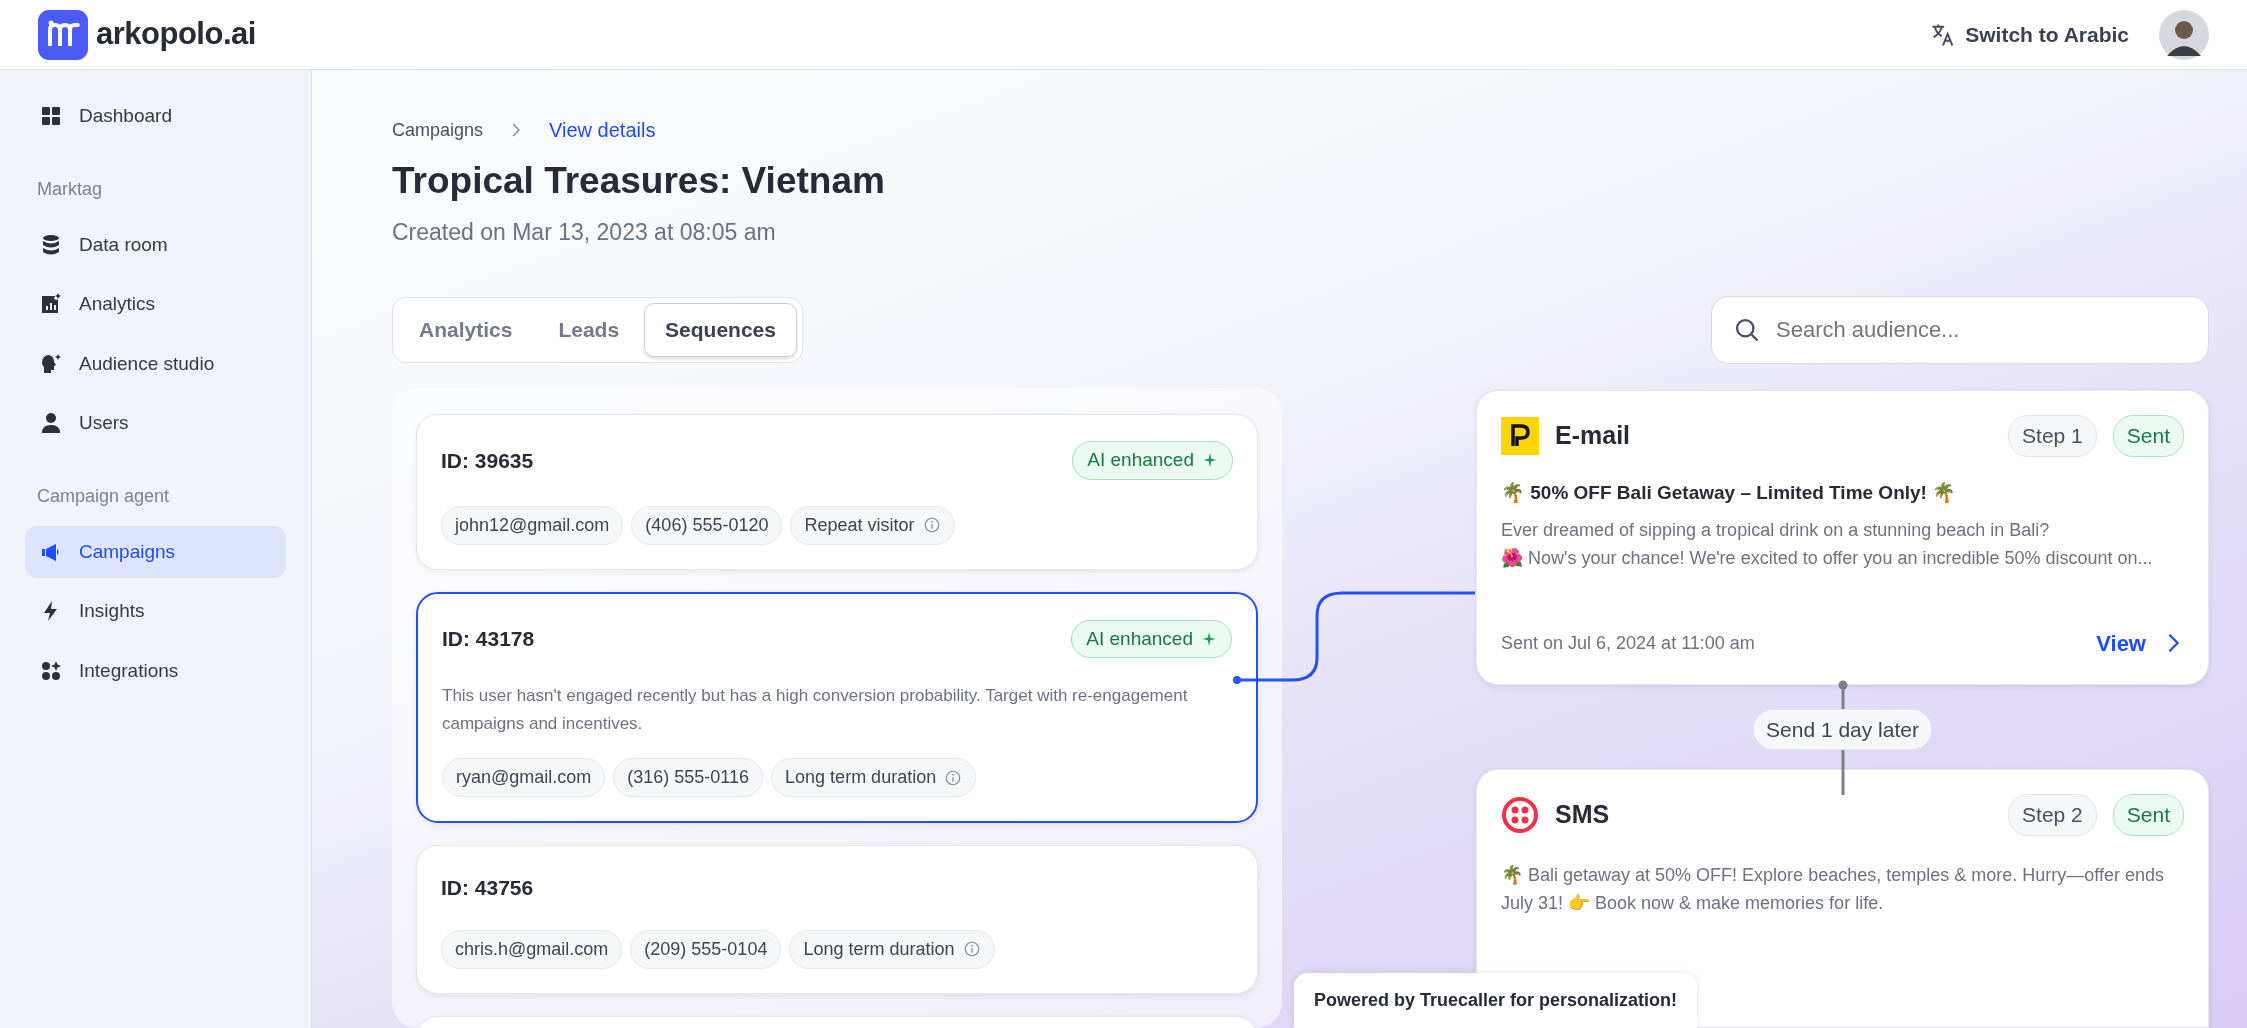 The width and height of the screenshot is (2247, 1028). I want to click on sidebar-item: Integrations, so click(155, 671).